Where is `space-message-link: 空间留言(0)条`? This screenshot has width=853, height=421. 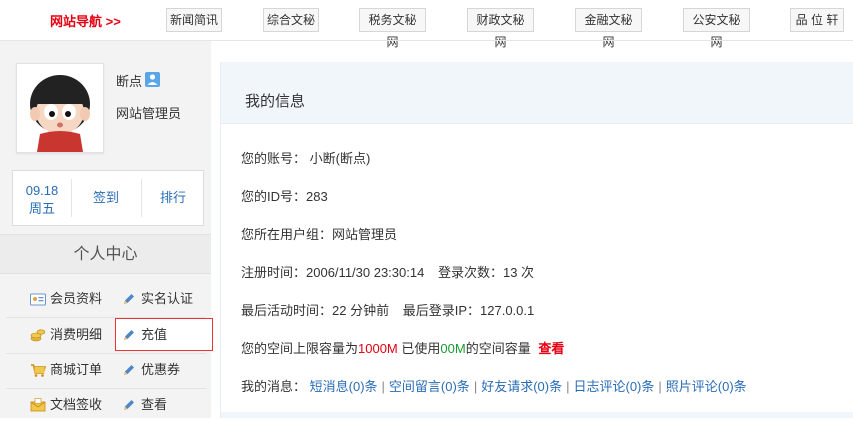 space-message-link: 空间留言(0)条 is located at coordinates (429, 386).